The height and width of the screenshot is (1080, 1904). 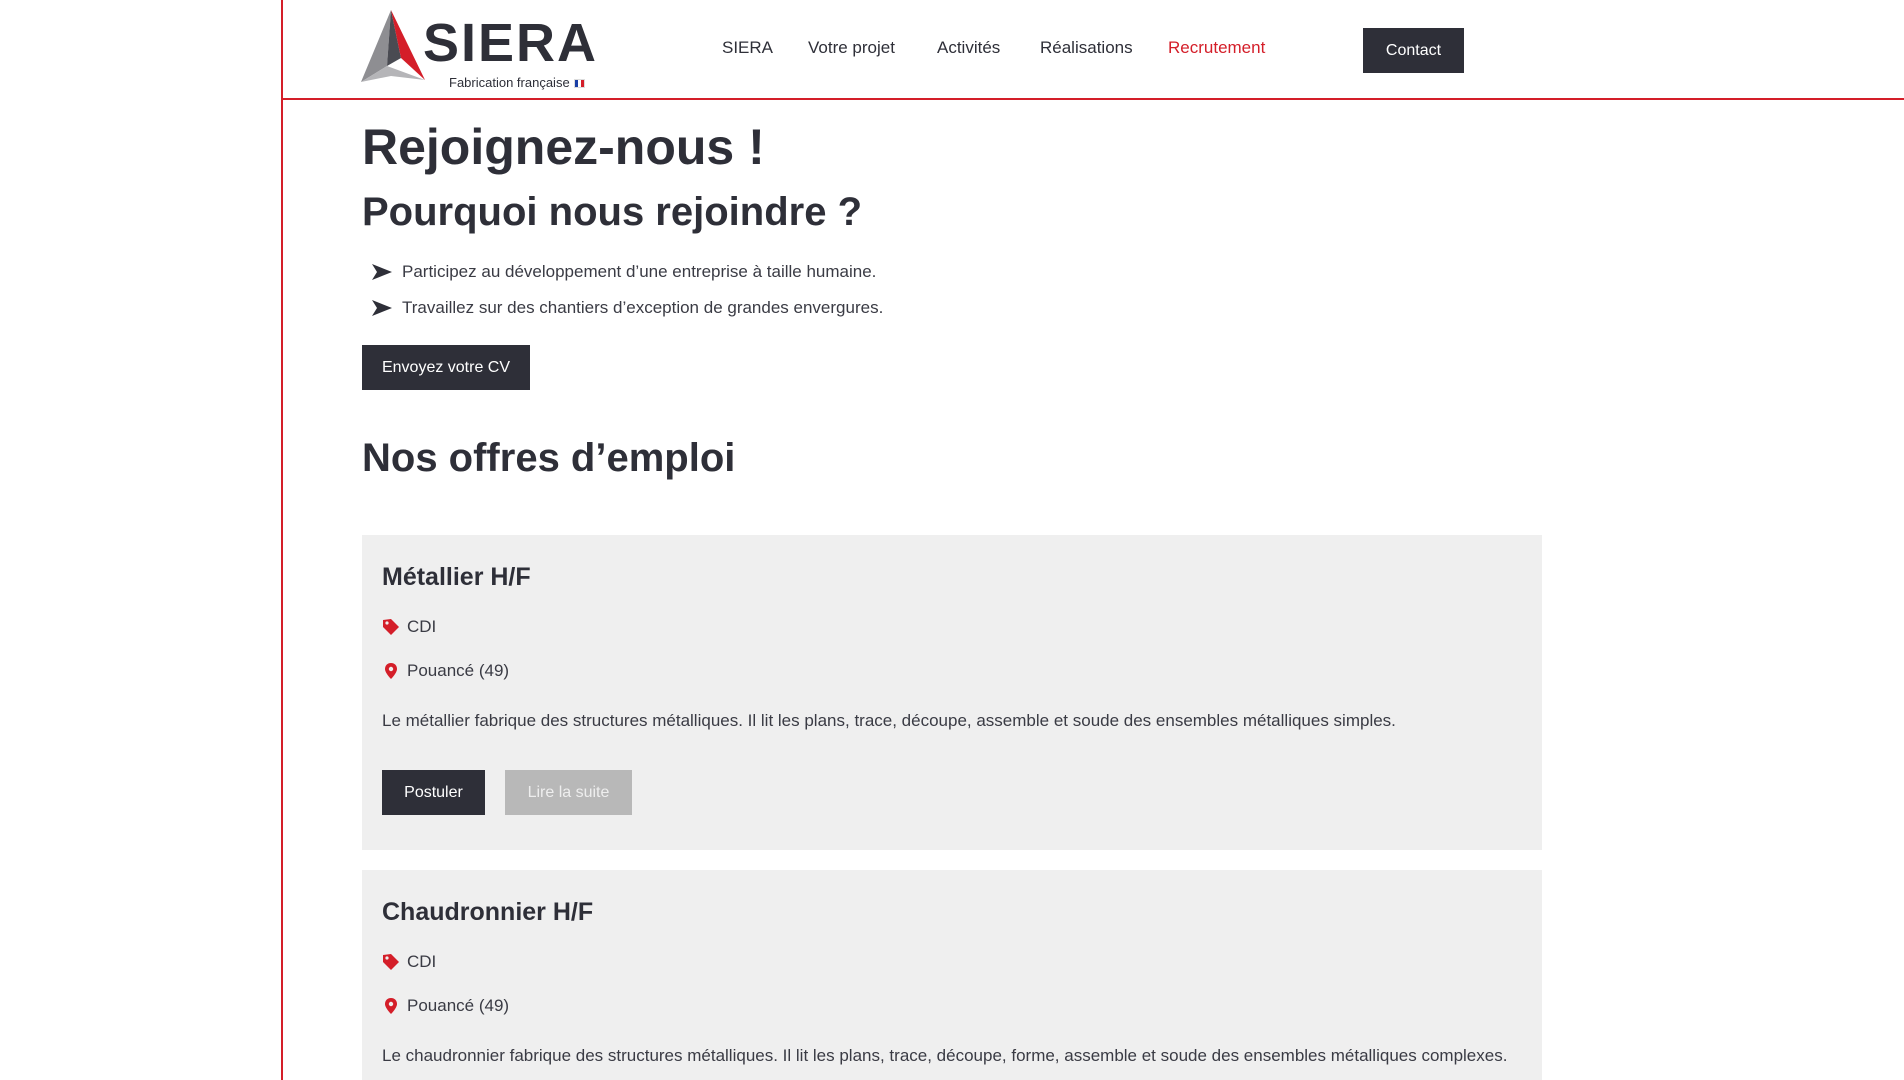 I want to click on nav-item-realisations: Réalisations, so click(x=1086, y=48).